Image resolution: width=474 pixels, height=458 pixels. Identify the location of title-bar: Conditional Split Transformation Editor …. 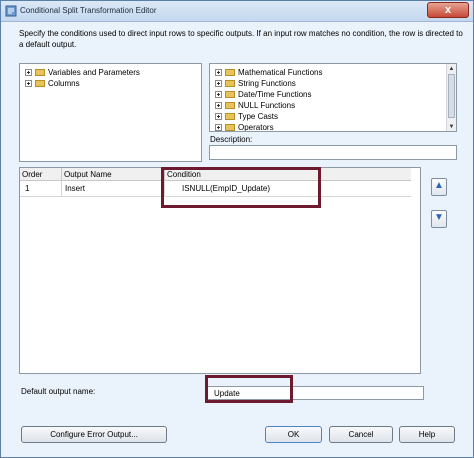
(237, 11).